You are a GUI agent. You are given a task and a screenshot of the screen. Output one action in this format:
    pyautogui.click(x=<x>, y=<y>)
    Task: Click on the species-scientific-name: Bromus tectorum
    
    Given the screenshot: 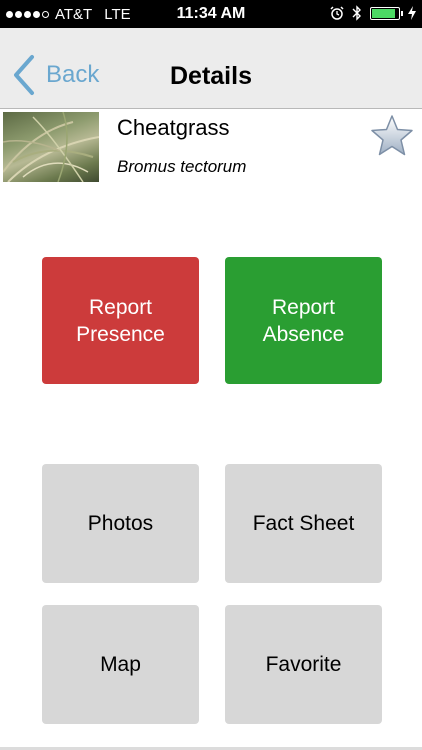 What is the action you would take?
    pyautogui.click(x=182, y=166)
    